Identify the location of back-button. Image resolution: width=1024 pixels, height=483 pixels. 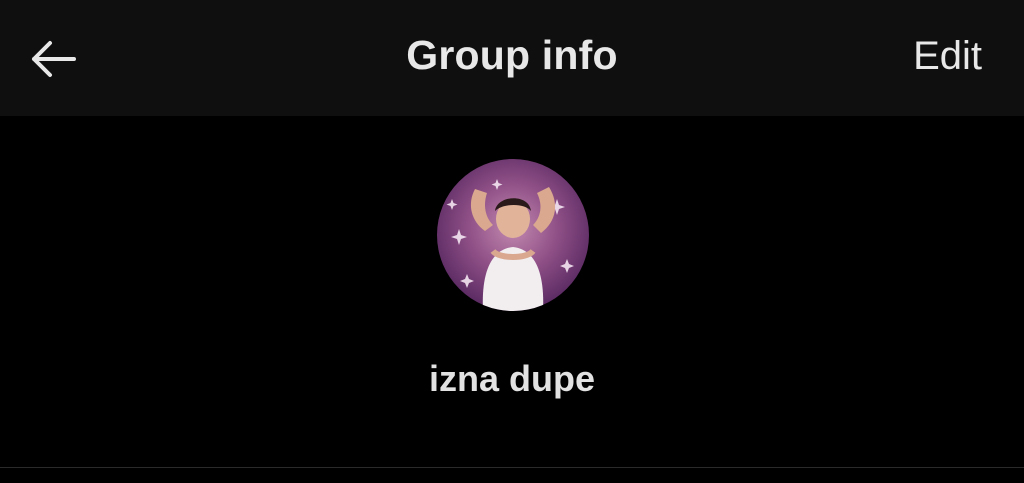
(53, 59).